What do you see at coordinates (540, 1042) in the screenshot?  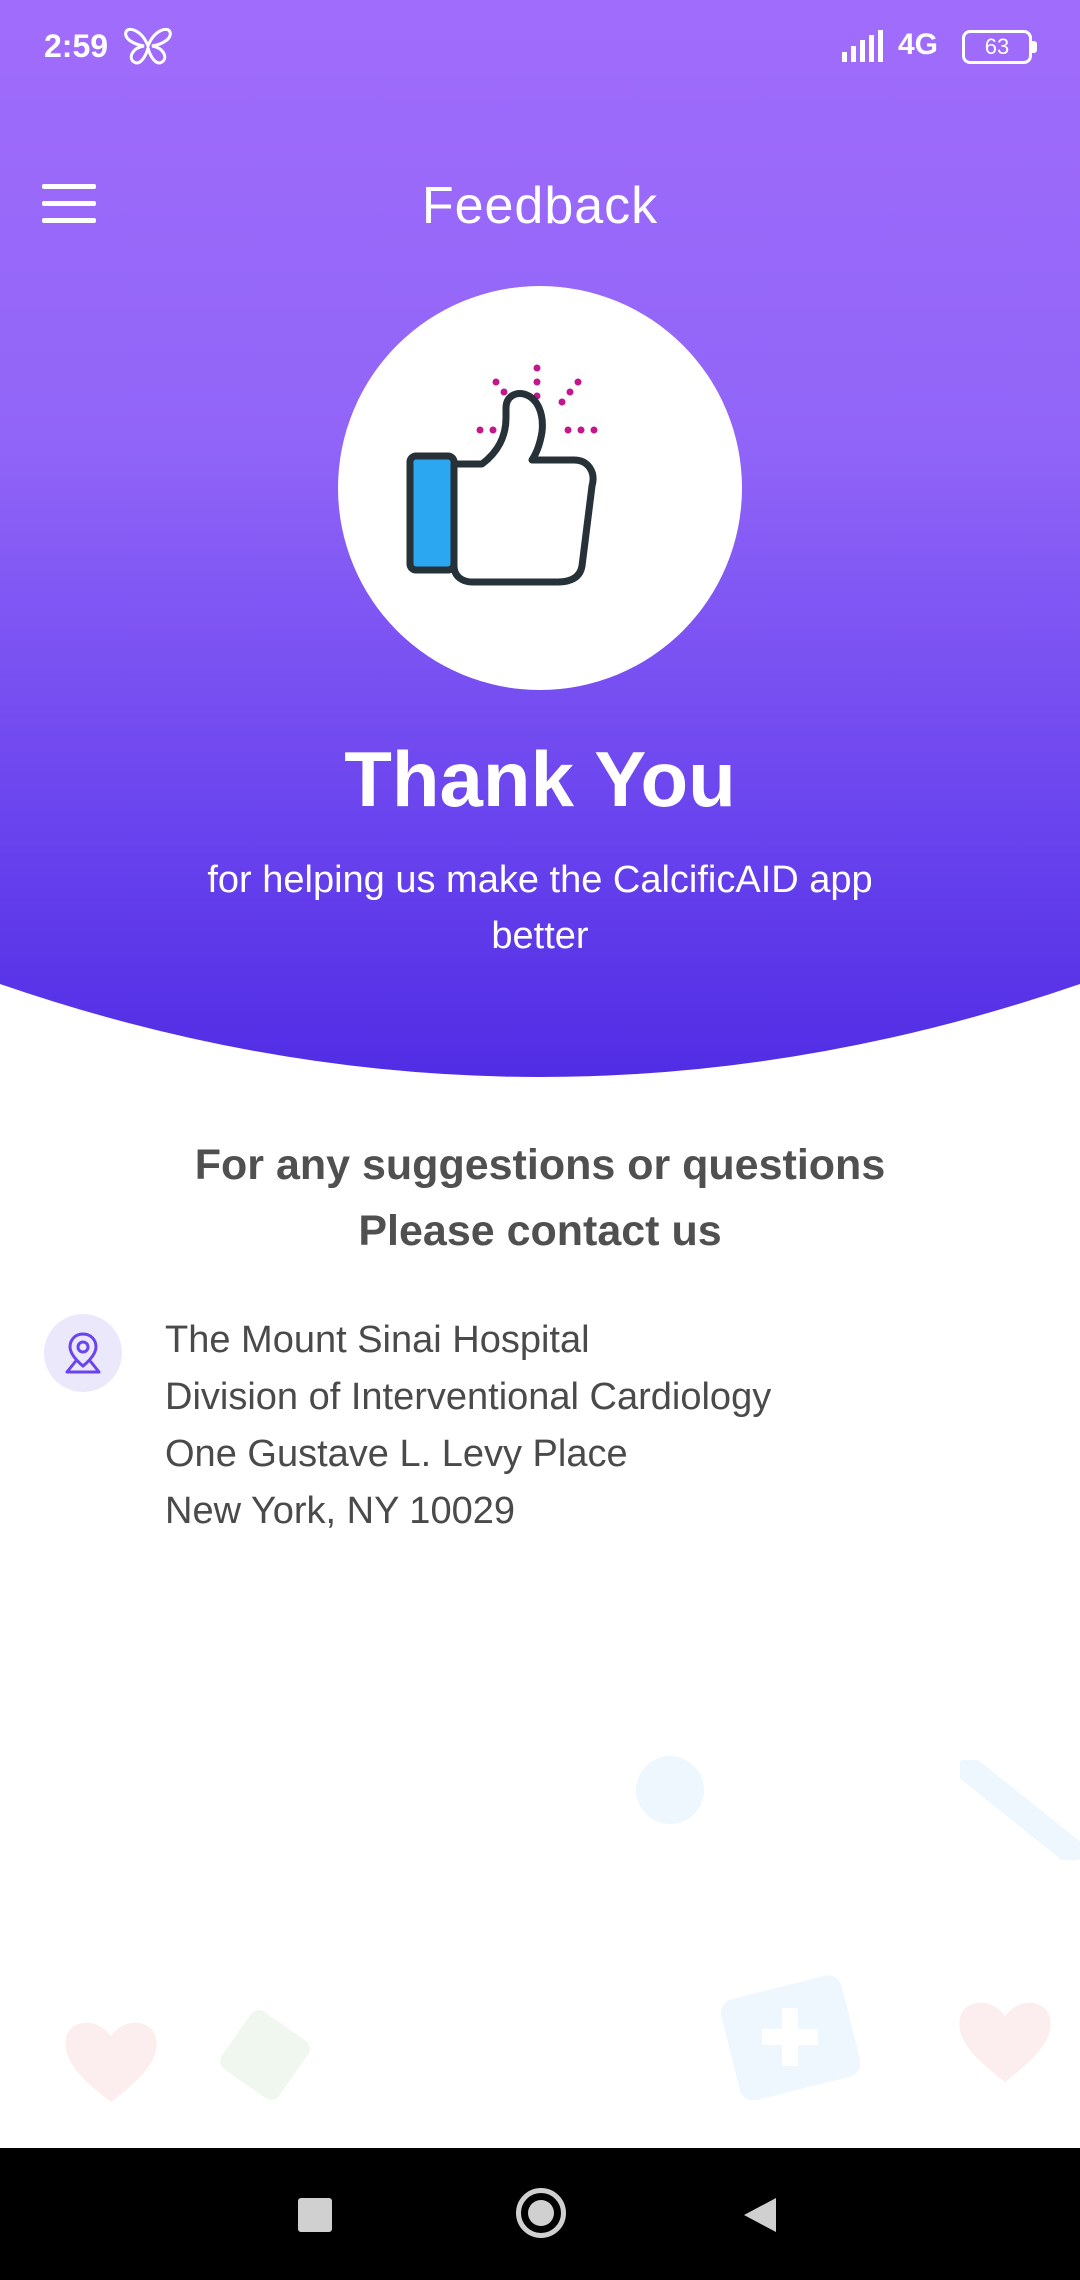 I see `header-curve` at bounding box center [540, 1042].